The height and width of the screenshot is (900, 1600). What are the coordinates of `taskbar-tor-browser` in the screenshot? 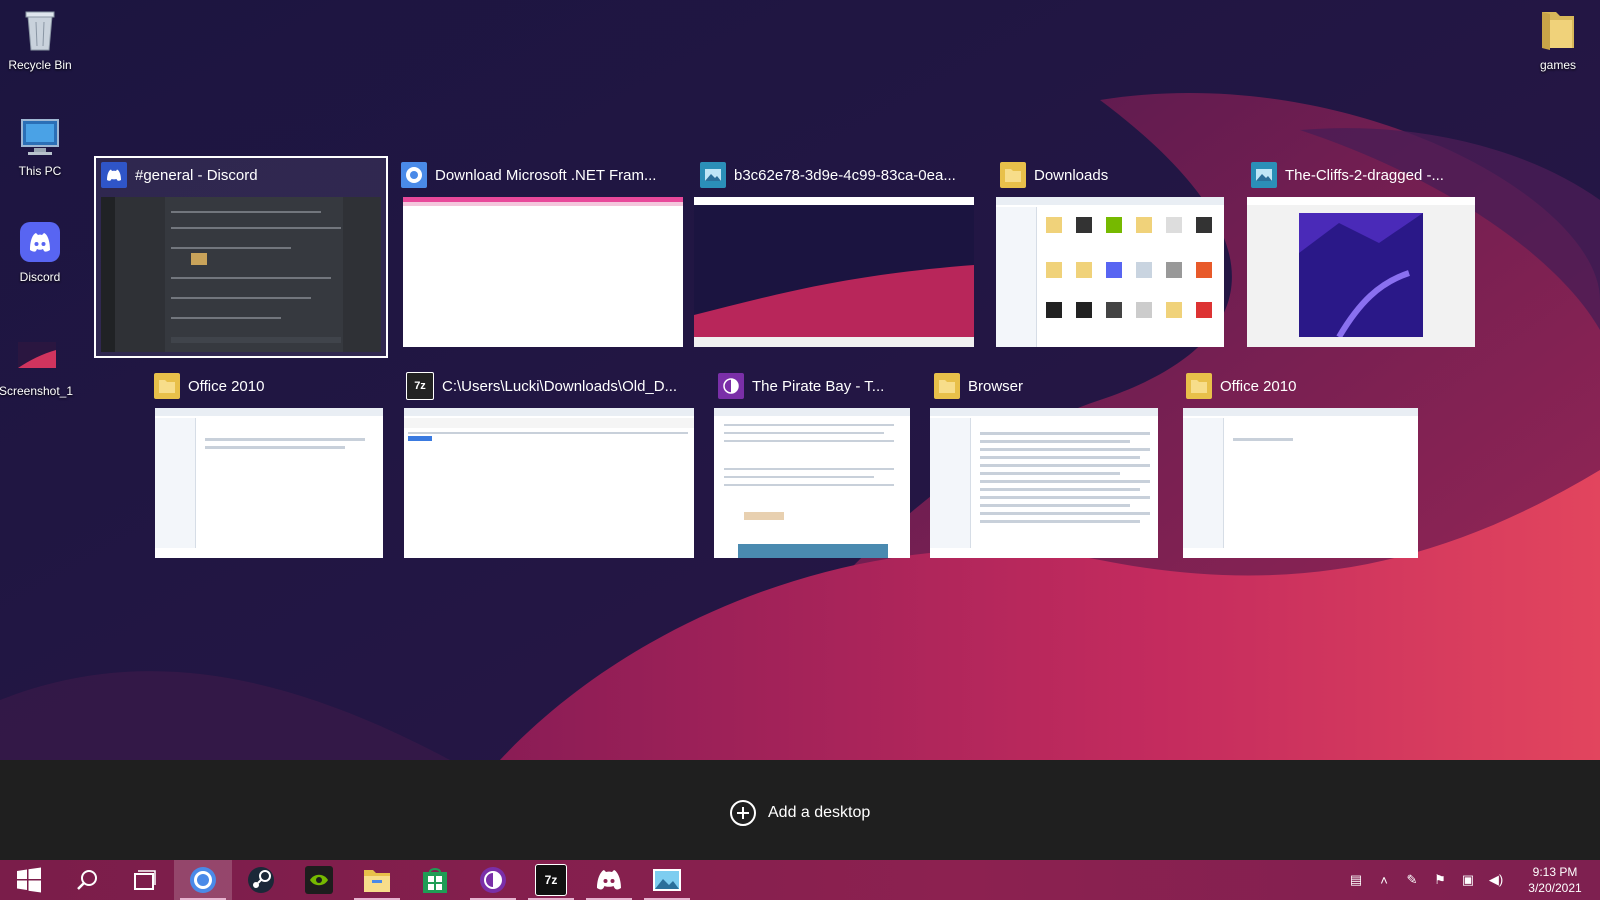 It's located at (493, 880).